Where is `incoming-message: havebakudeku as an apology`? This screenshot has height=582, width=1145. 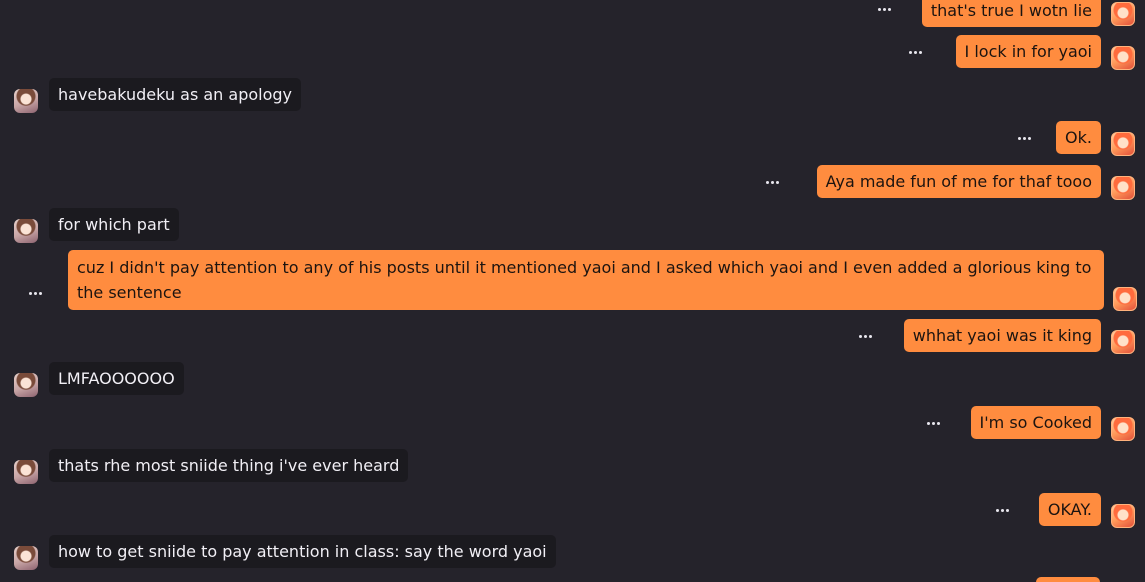 incoming-message: havebakudeku as an apology is located at coordinates (175, 94).